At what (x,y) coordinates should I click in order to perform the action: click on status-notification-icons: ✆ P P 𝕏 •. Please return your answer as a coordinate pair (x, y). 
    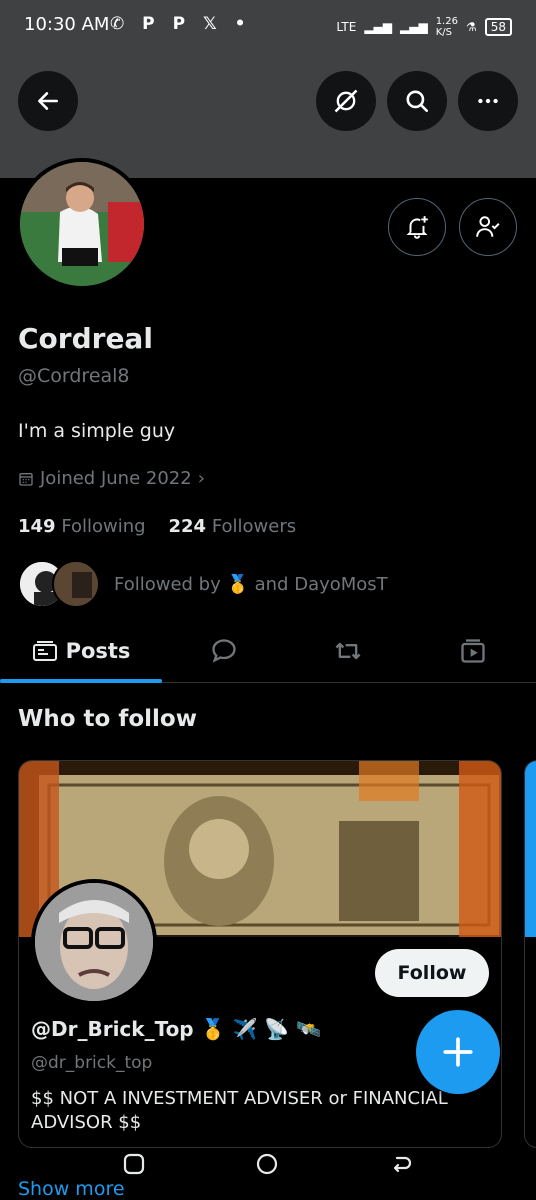
    Looking at the image, I should click on (180, 24).